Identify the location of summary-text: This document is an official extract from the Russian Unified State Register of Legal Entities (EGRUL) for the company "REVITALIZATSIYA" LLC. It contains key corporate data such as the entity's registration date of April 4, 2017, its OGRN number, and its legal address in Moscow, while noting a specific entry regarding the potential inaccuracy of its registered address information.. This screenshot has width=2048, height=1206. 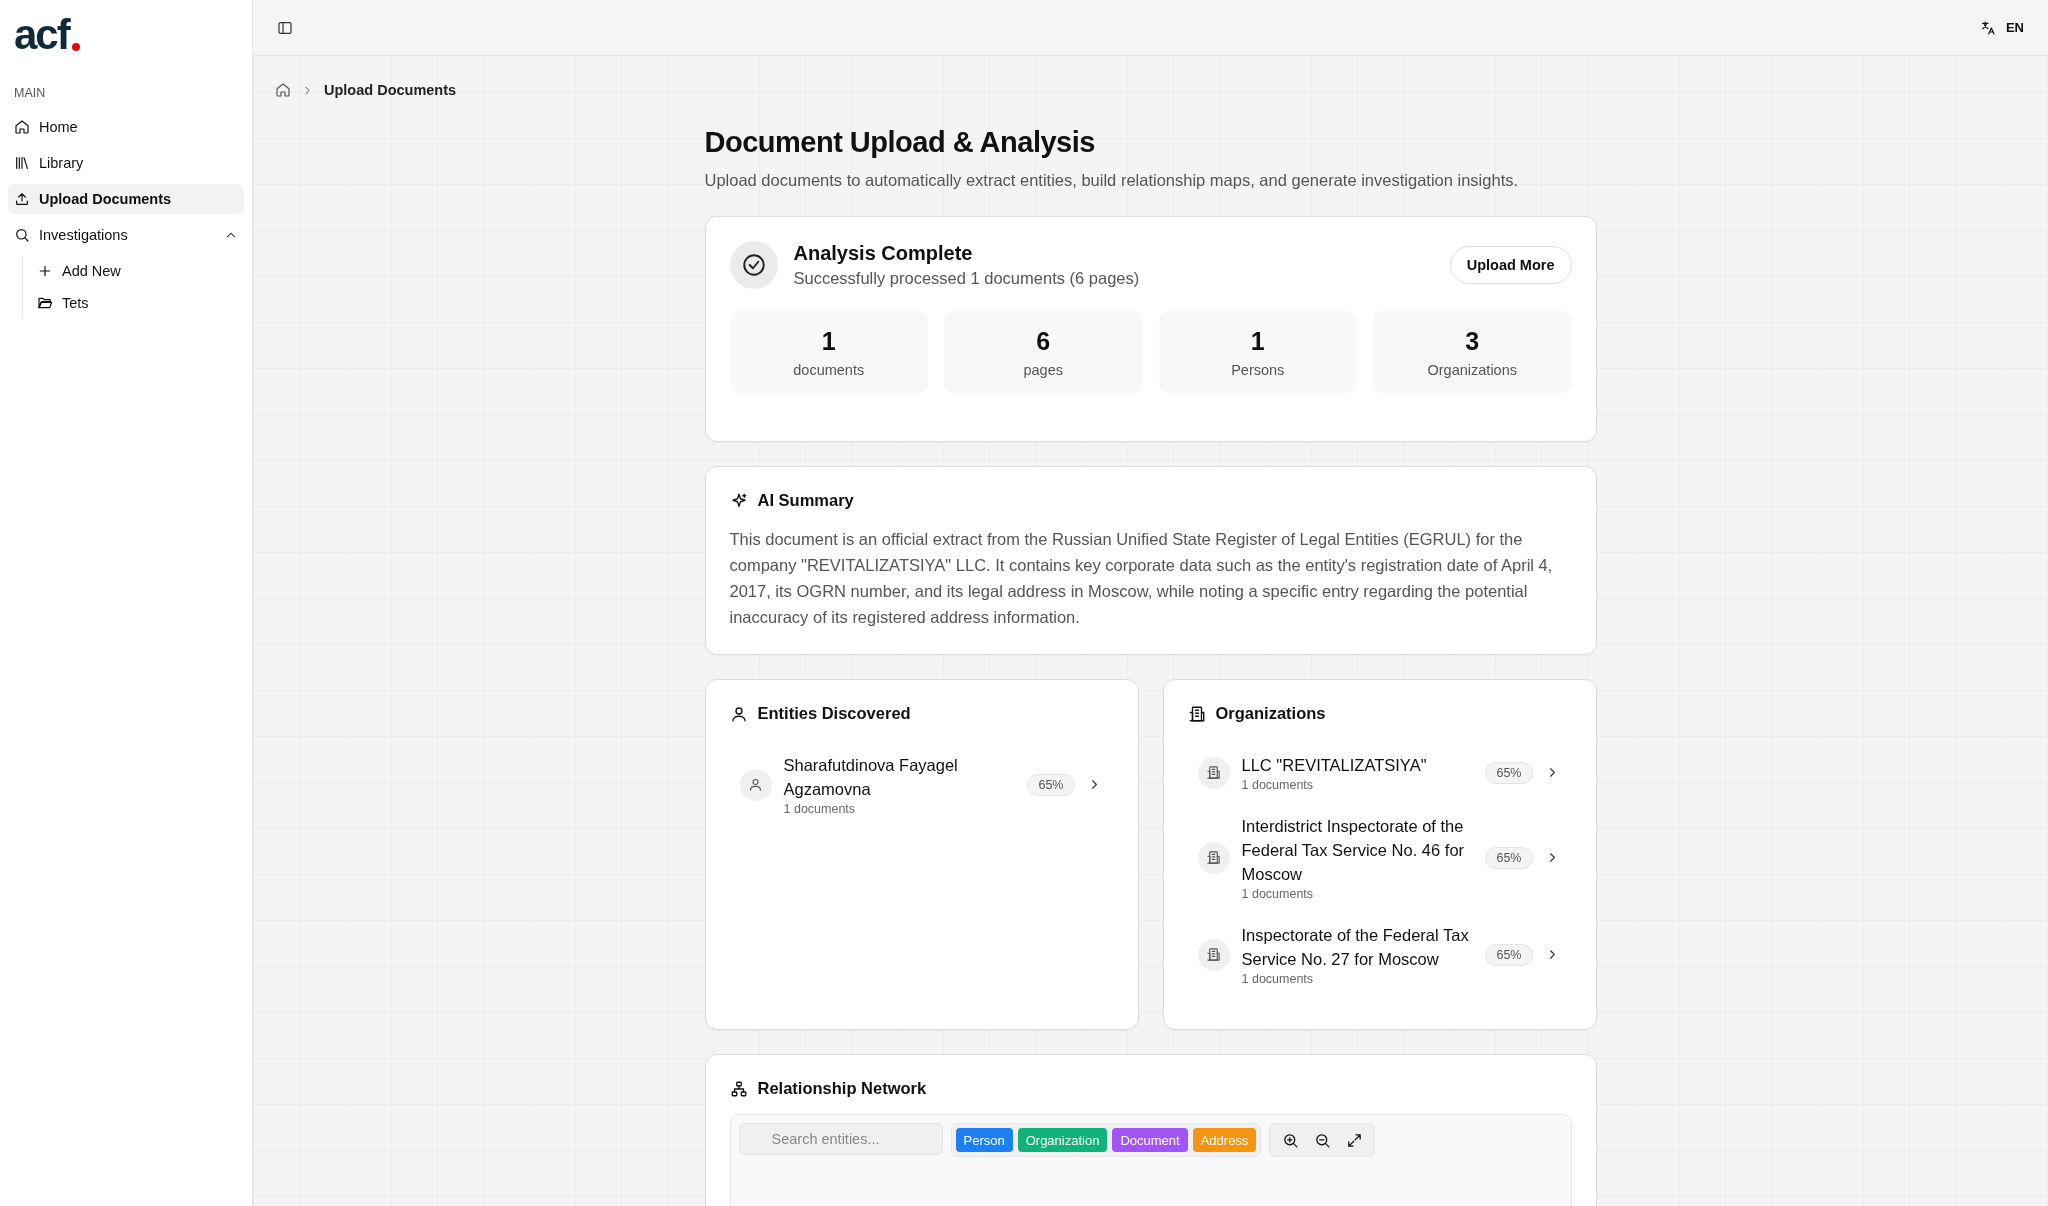
(1141, 578).